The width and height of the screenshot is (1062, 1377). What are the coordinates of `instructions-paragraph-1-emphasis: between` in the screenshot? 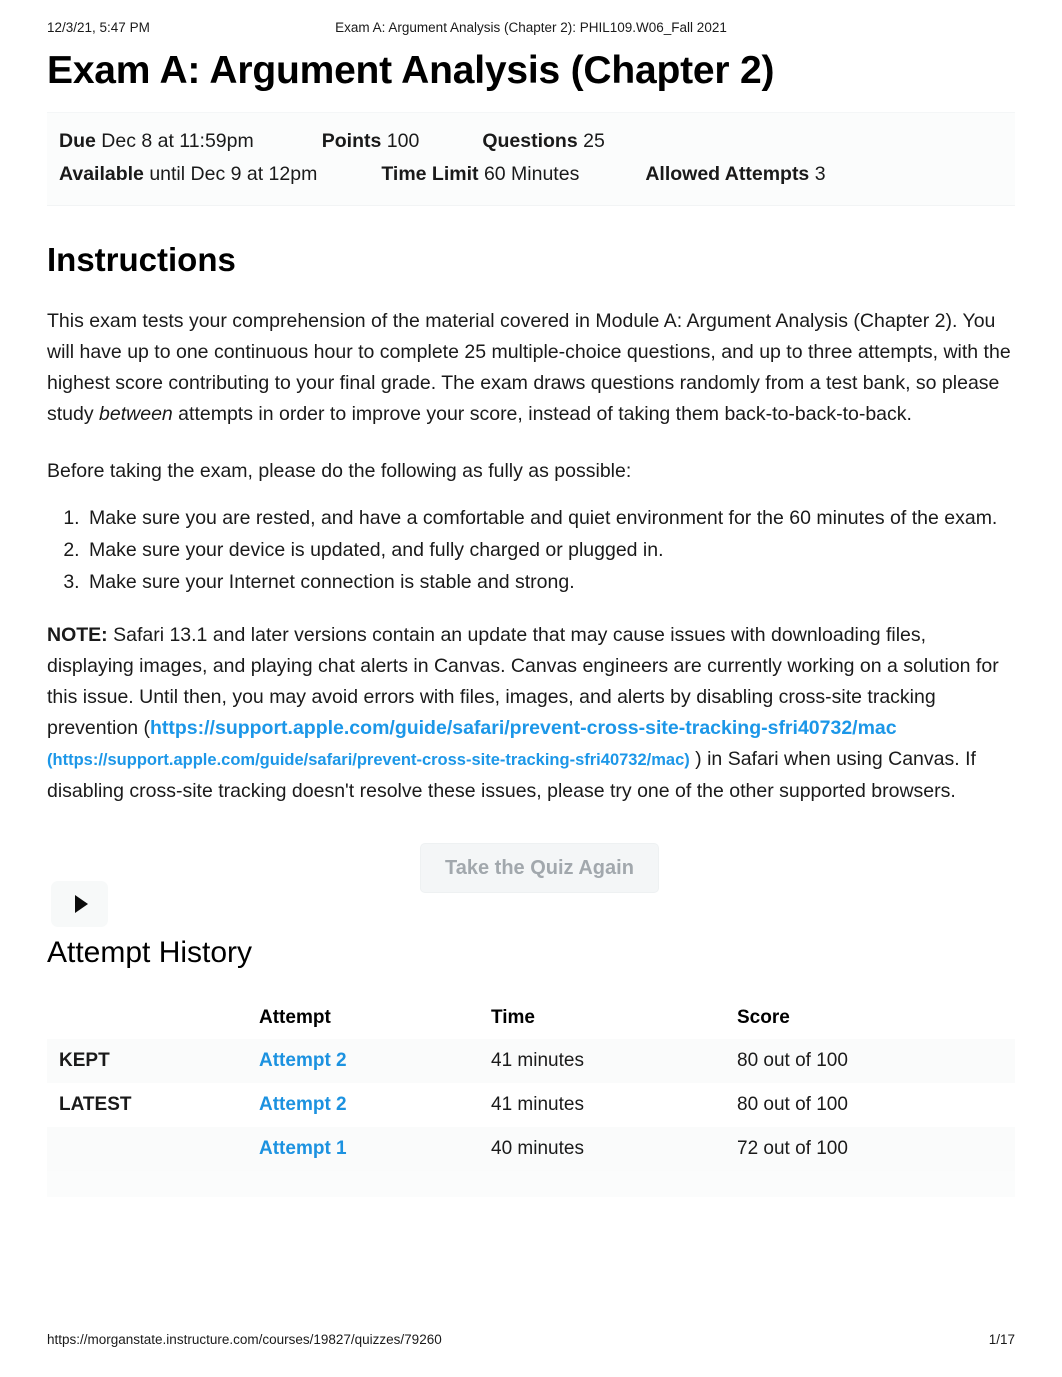 It's located at (136, 414).